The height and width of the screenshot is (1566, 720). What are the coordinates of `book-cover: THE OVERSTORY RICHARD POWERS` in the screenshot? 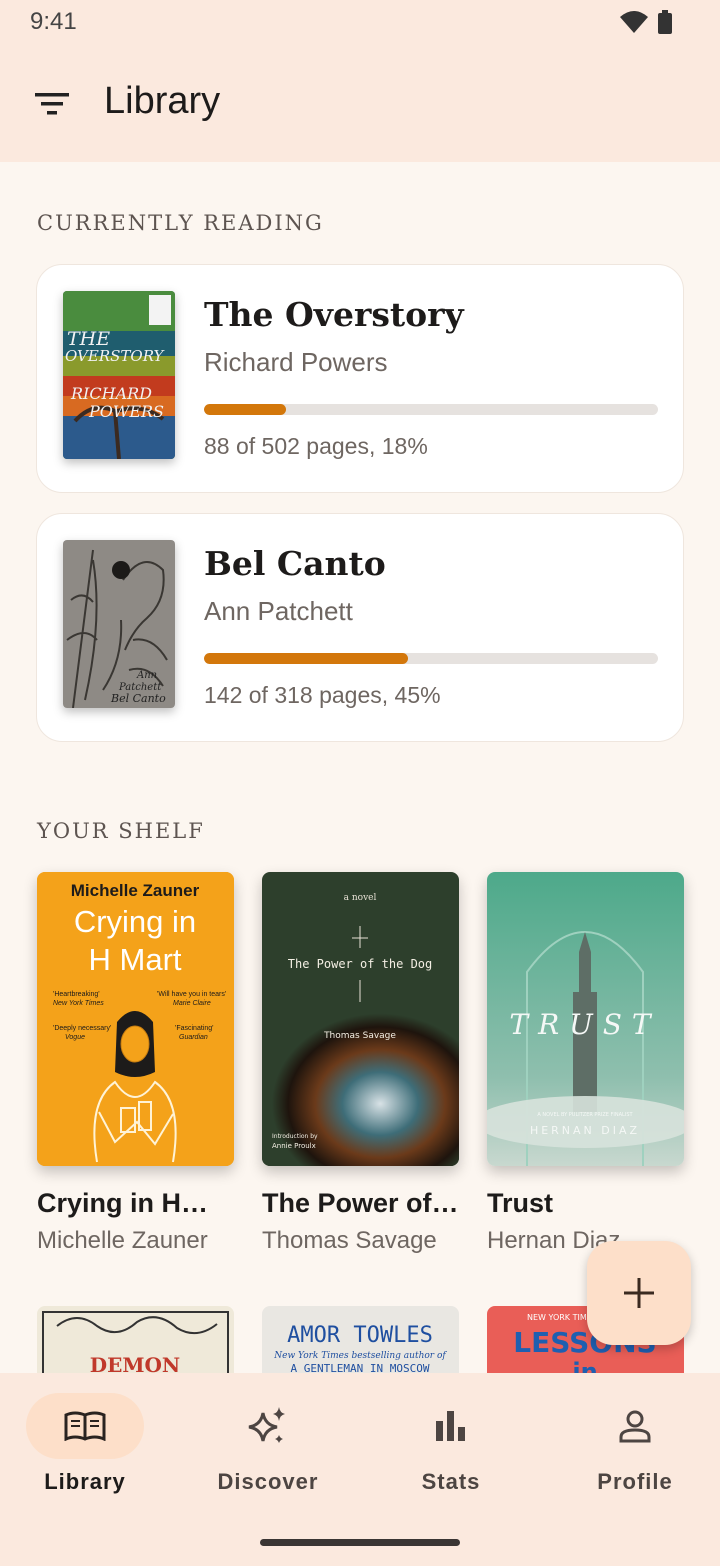 It's located at (119, 375).